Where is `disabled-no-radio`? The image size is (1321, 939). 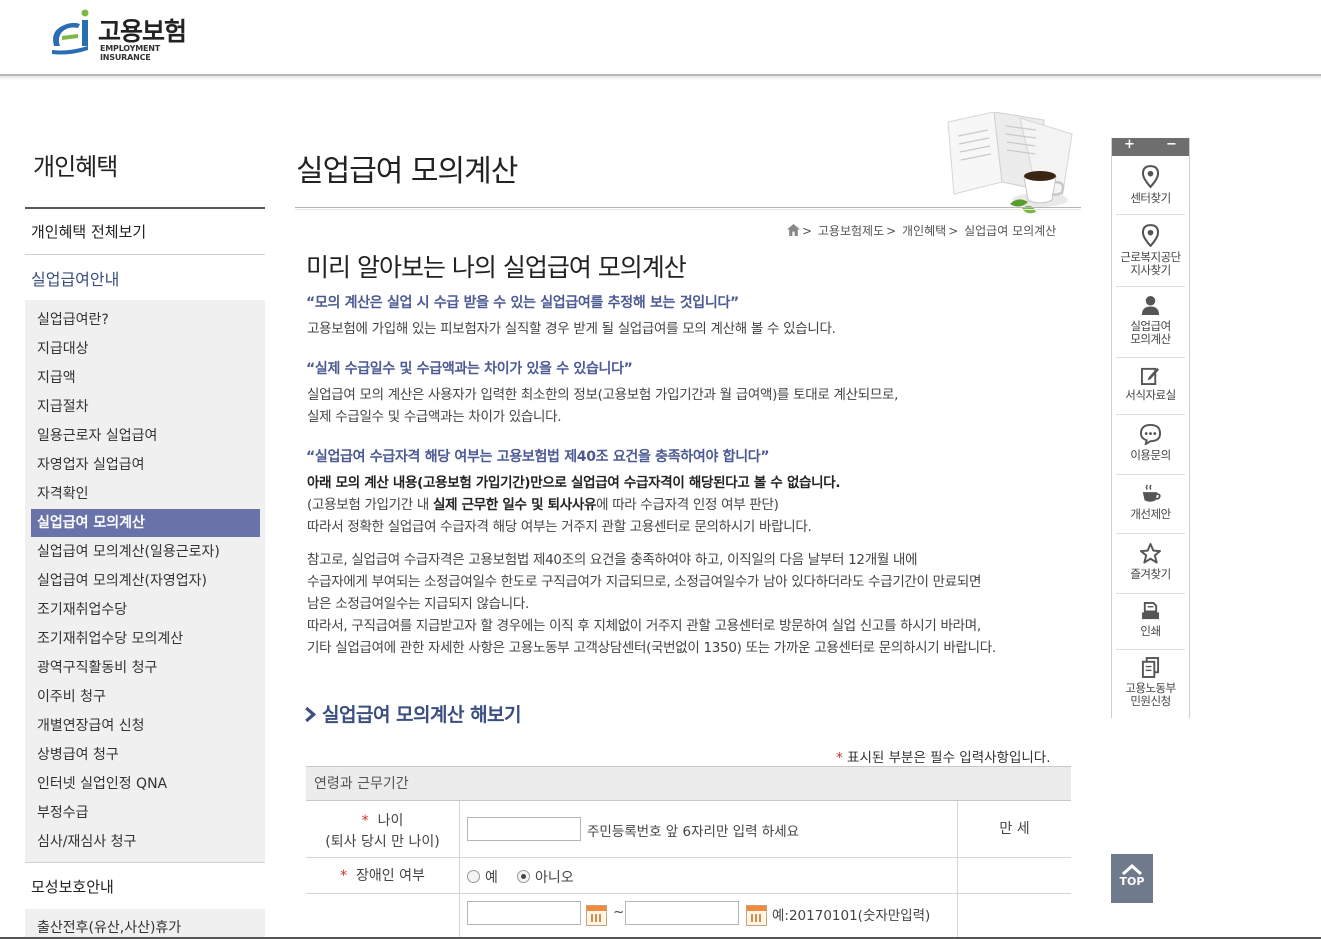
disabled-no-radio is located at coordinates (523, 876).